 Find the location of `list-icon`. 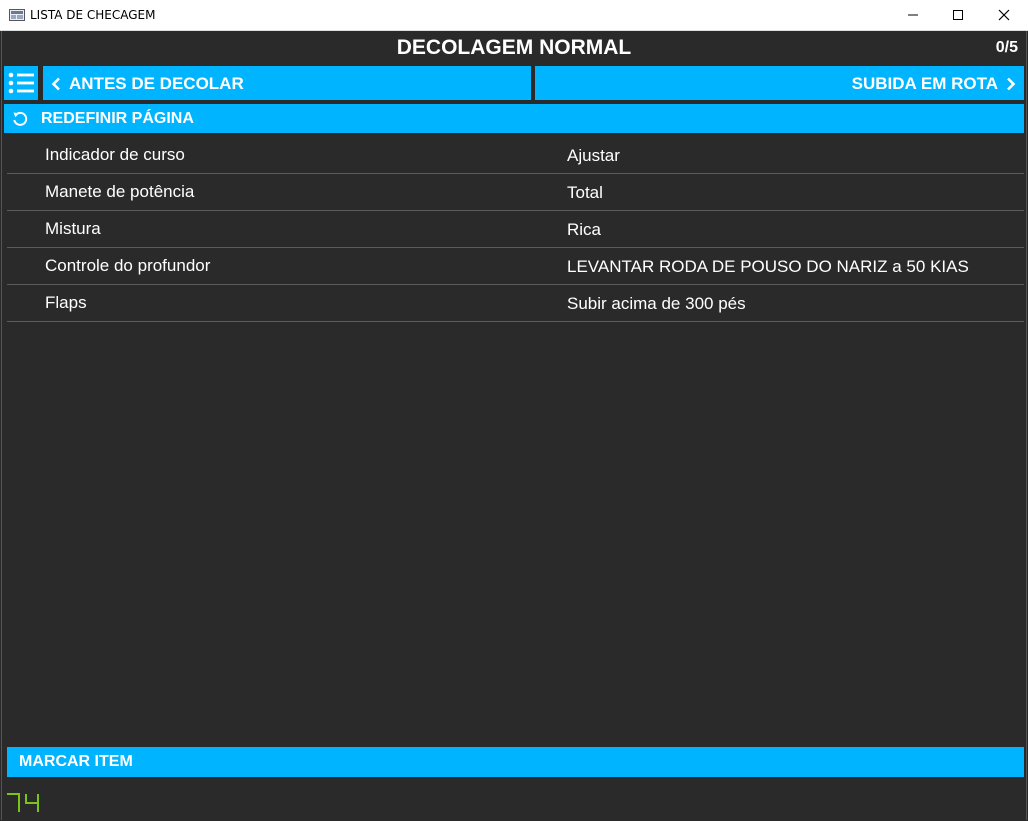

list-icon is located at coordinates (21, 83).